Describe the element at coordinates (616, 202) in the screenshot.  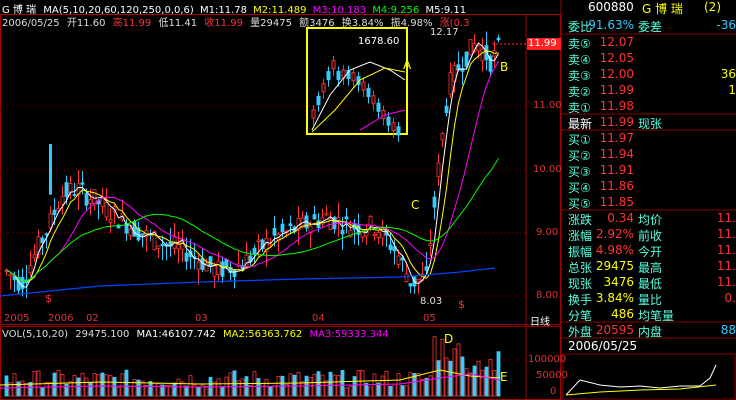
I see `bid-price: 11.85` at that location.